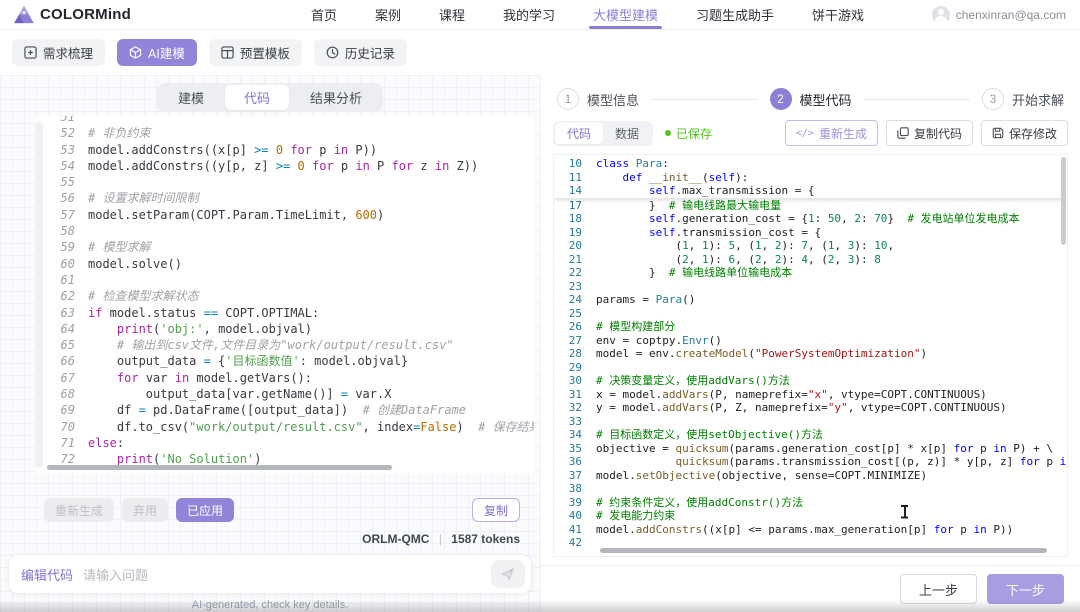  Describe the element at coordinates (575, 299) in the screenshot. I see `line-number: 24` at that location.